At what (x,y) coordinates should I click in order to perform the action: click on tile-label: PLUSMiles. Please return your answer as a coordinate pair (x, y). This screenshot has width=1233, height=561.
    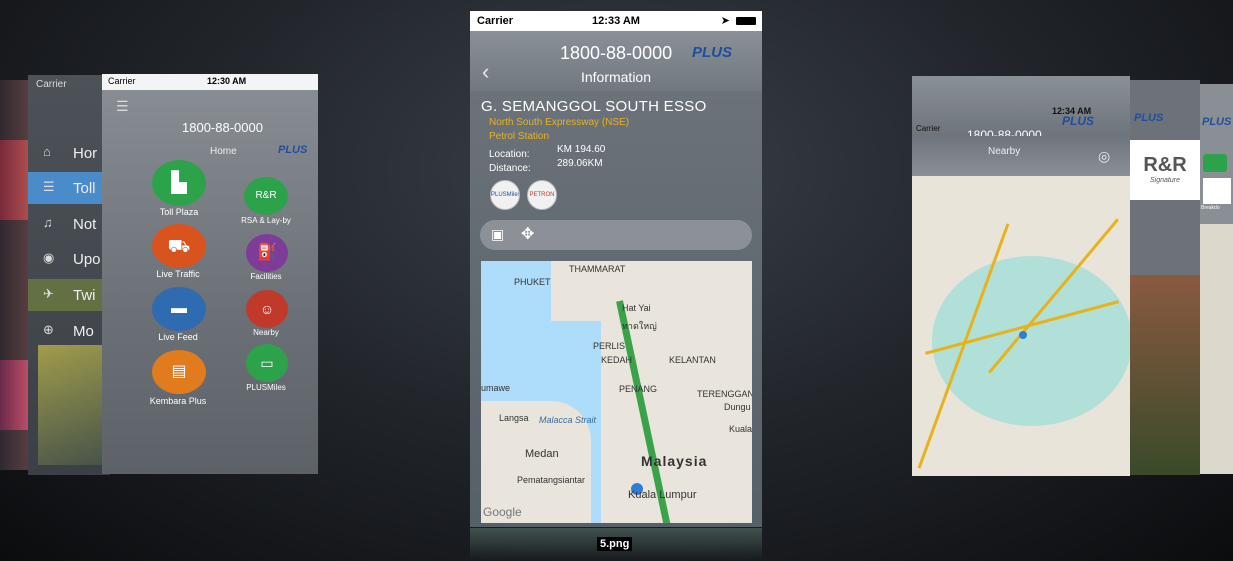
    Looking at the image, I should click on (266, 387).